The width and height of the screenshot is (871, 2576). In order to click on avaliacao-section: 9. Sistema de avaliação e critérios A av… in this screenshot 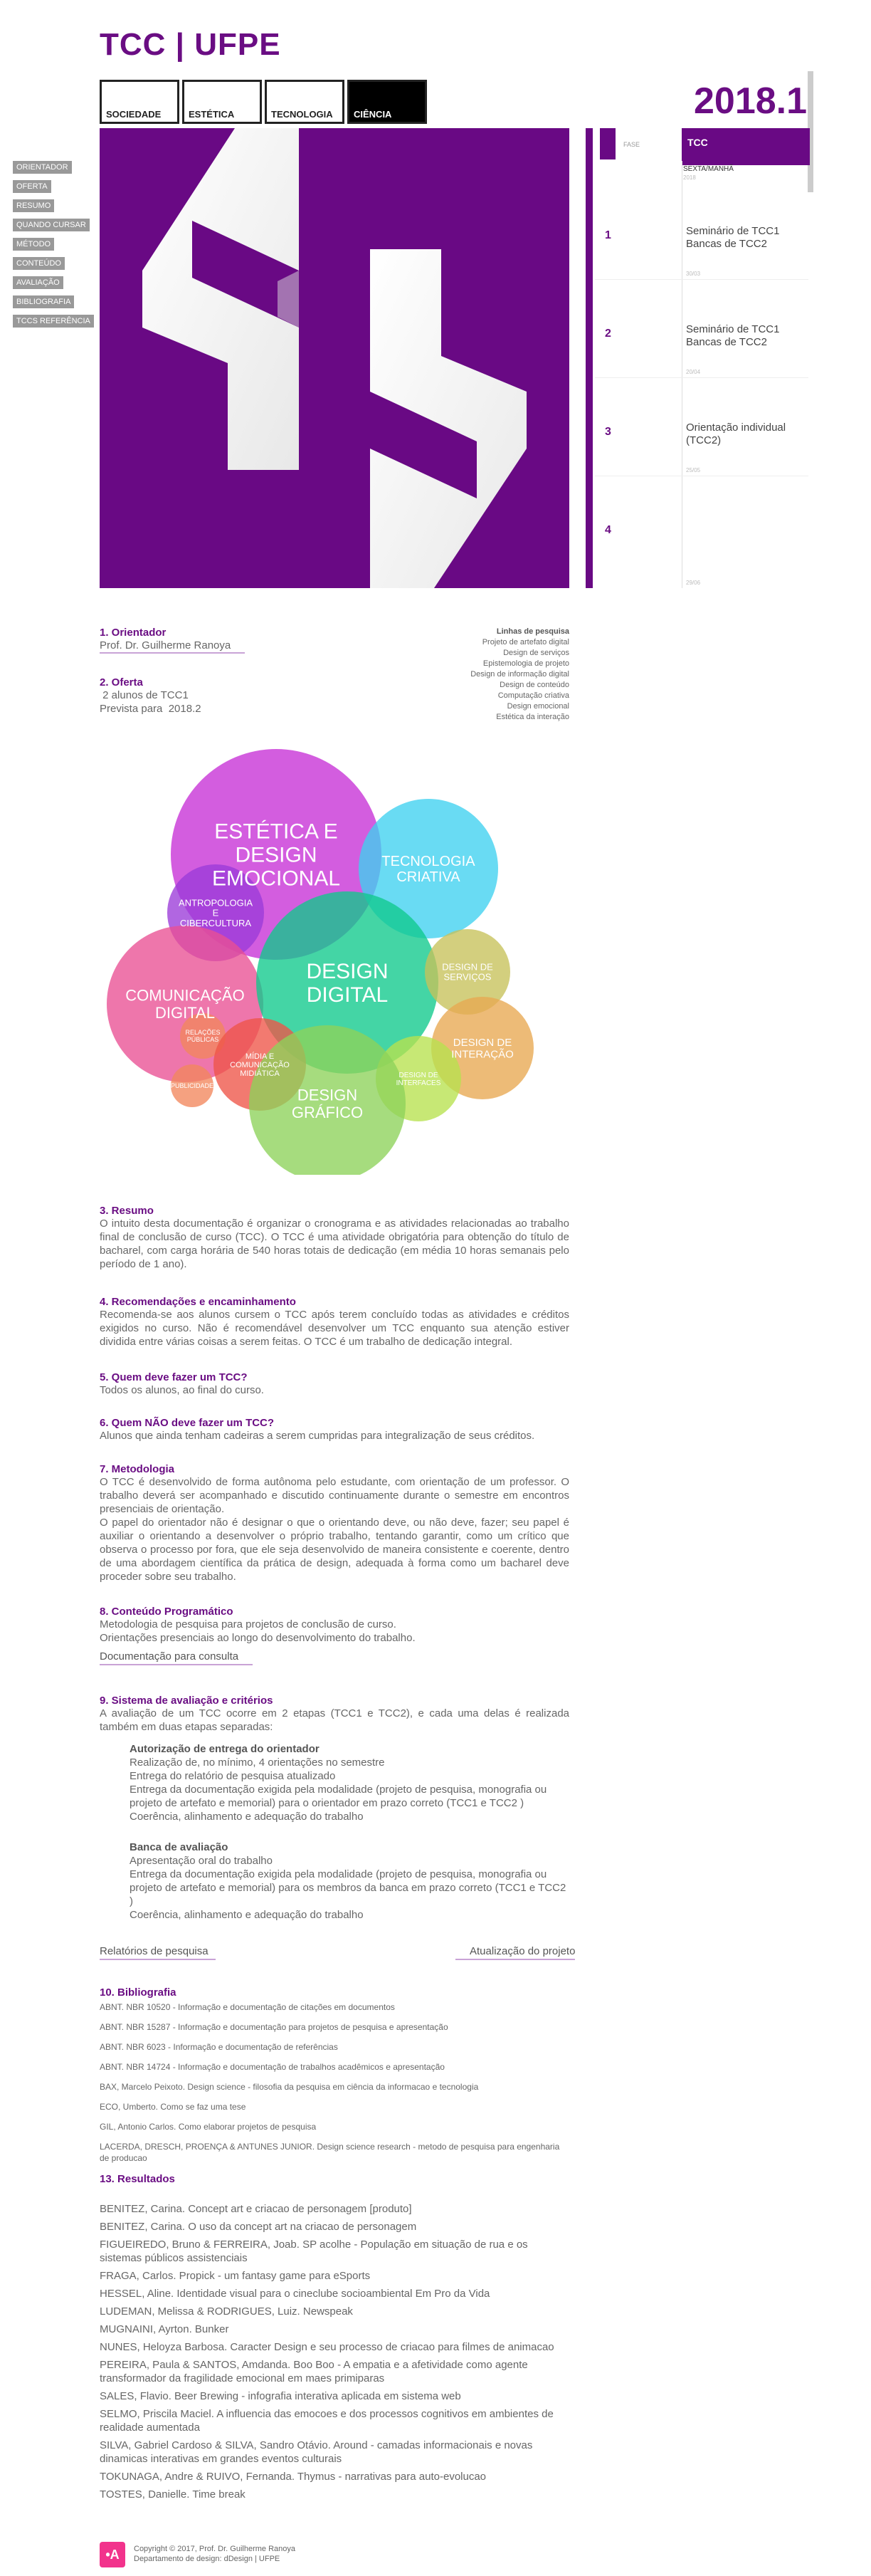, I will do `click(334, 1808)`.